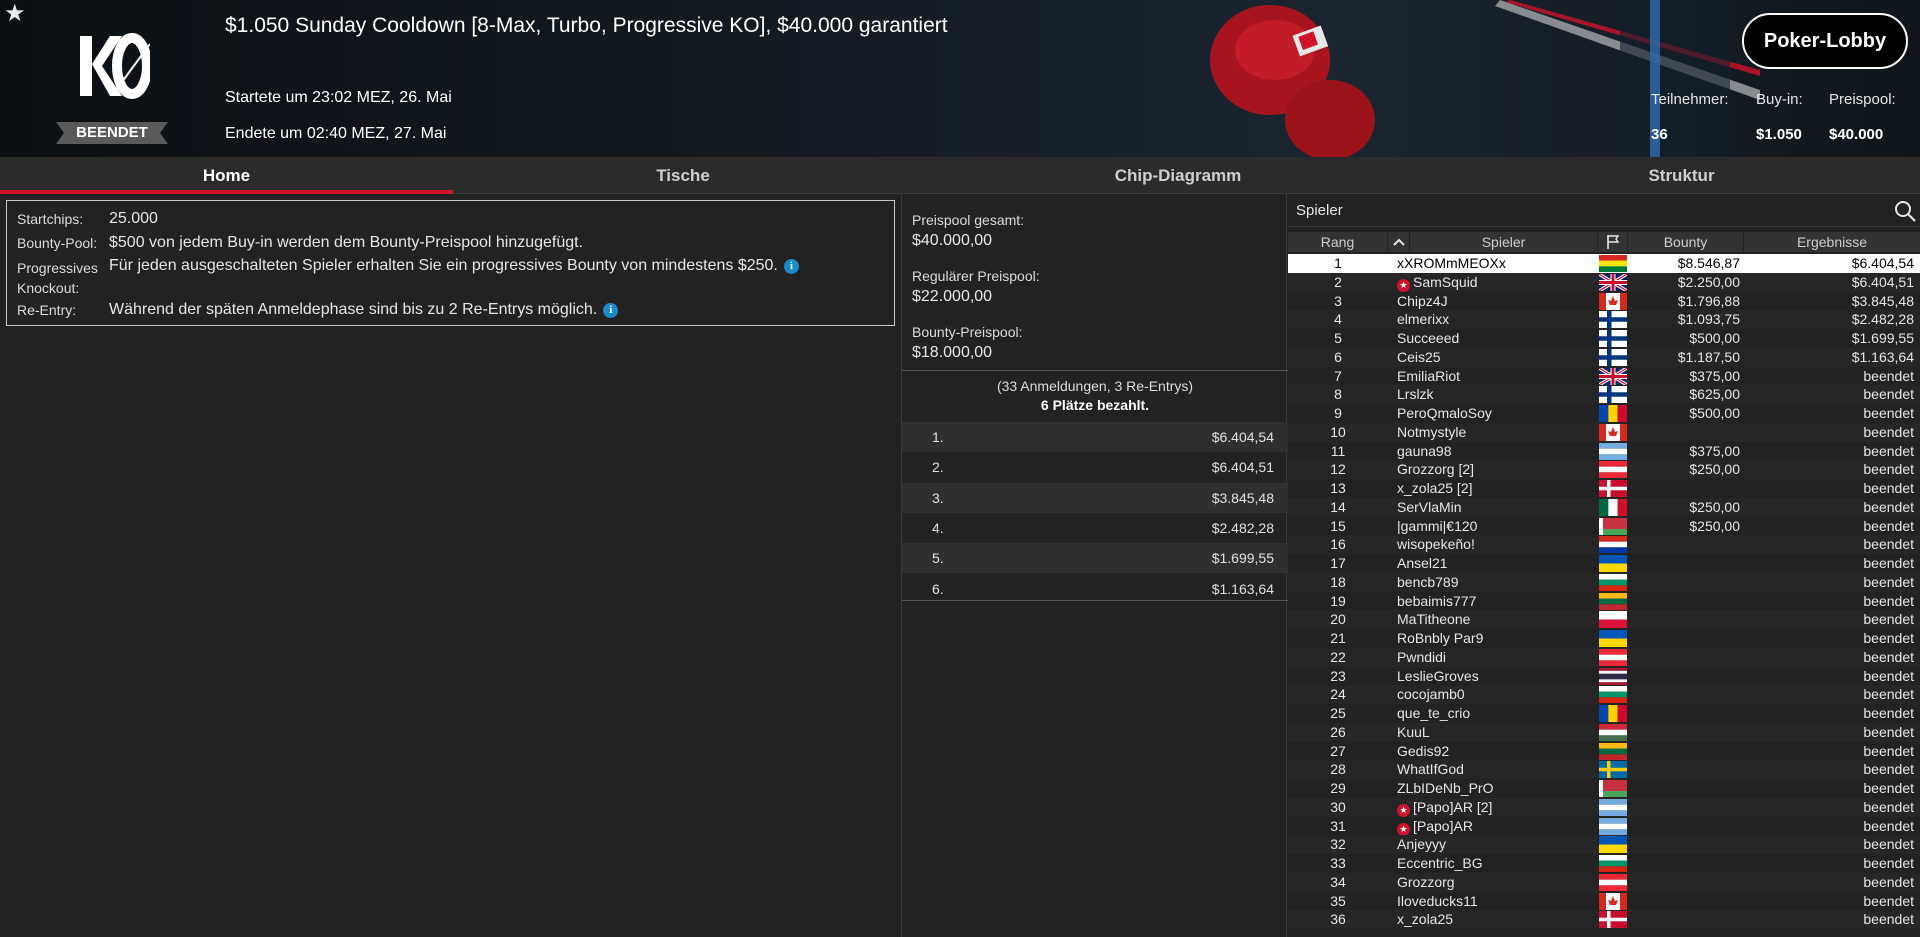 The width and height of the screenshot is (1920, 937). Describe the element at coordinates (1497, 638) in the screenshot. I see `player-name-cell: RoBnbly Par9` at that location.